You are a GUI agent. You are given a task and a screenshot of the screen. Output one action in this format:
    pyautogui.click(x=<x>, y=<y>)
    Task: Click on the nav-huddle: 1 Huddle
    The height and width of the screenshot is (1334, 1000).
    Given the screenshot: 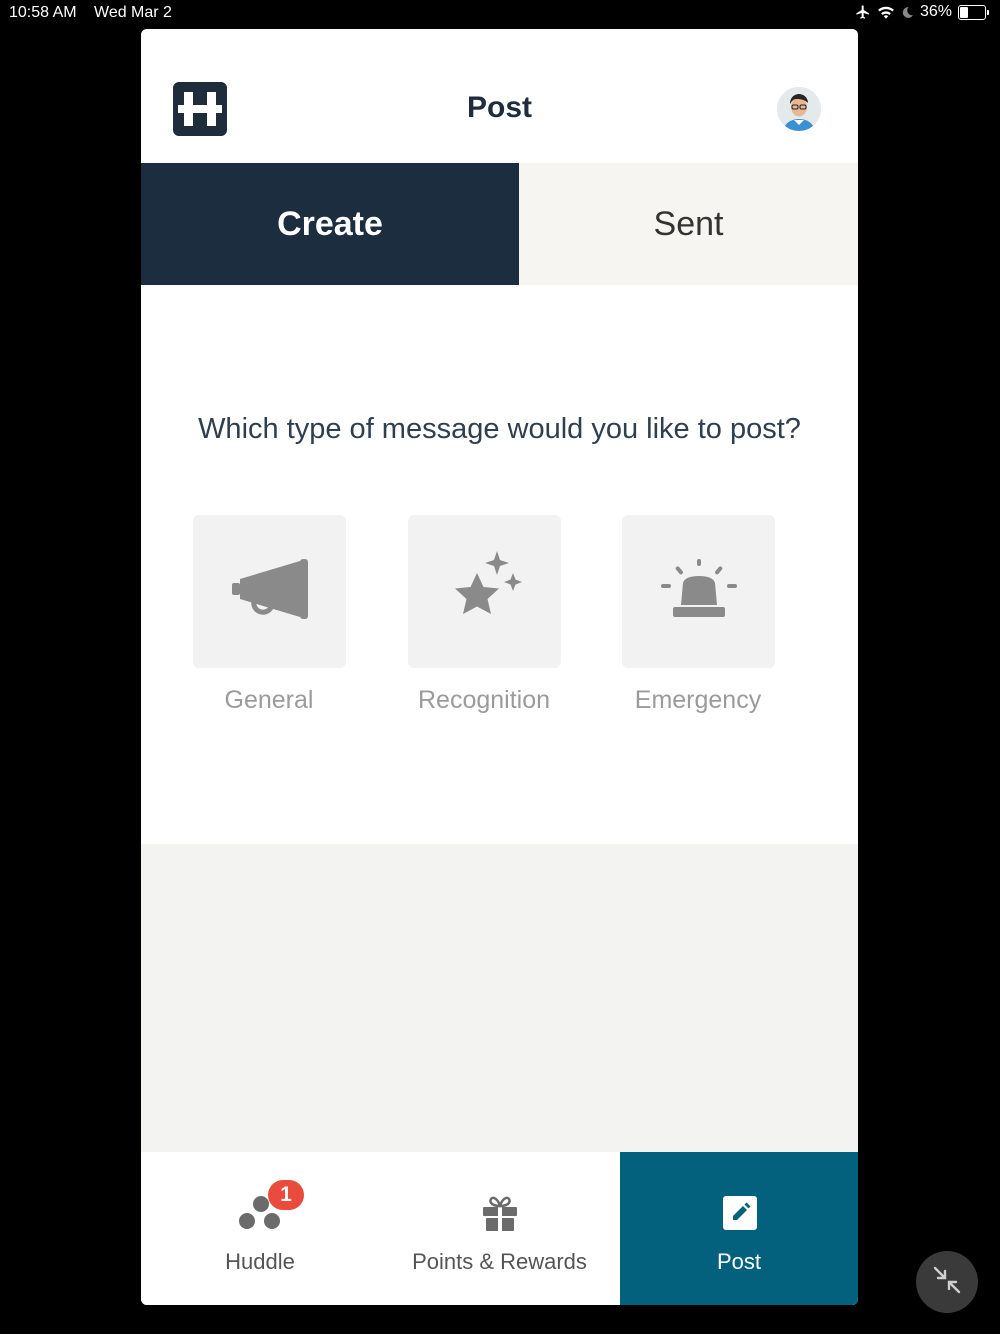 What is the action you would take?
    pyautogui.click(x=260, y=1228)
    